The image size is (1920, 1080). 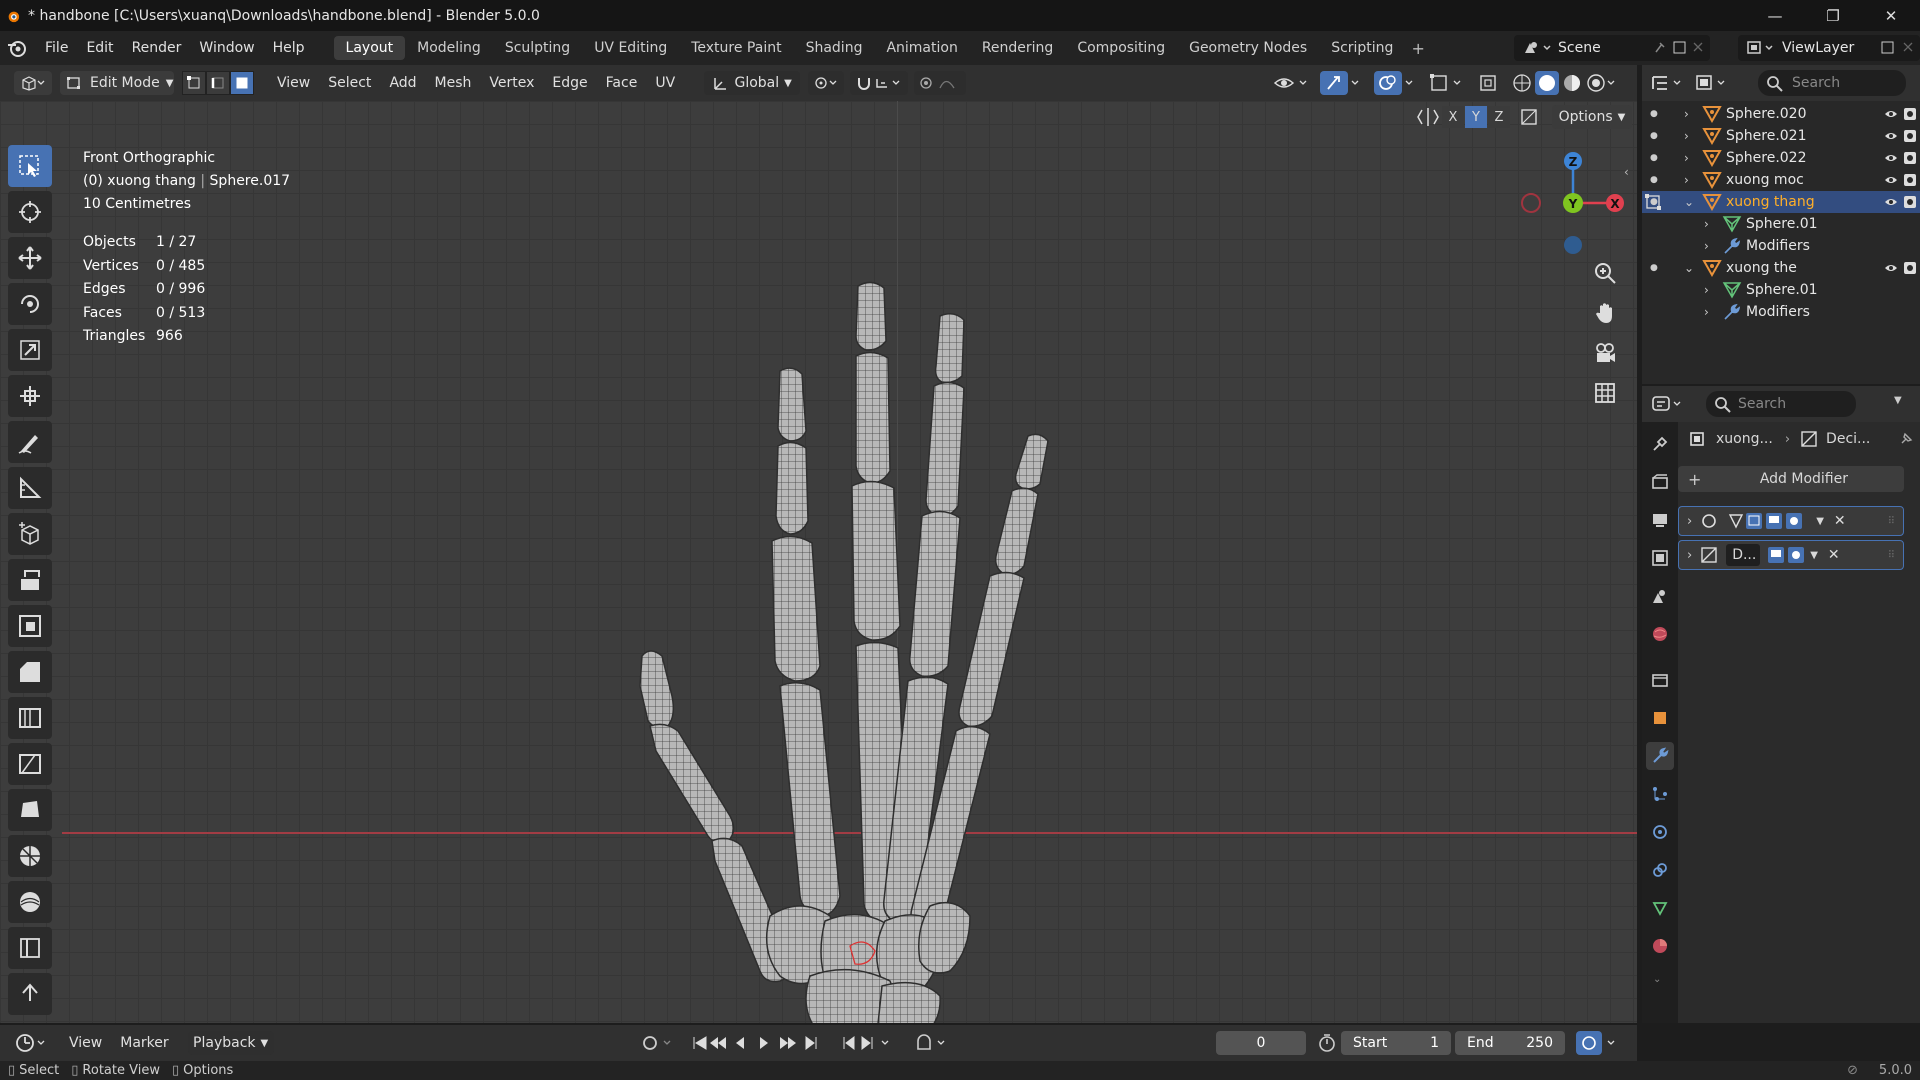 What do you see at coordinates (1292, 83) in the screenshot?
I see `visibility-selectability-icon` at bounding box center [1292, 83].